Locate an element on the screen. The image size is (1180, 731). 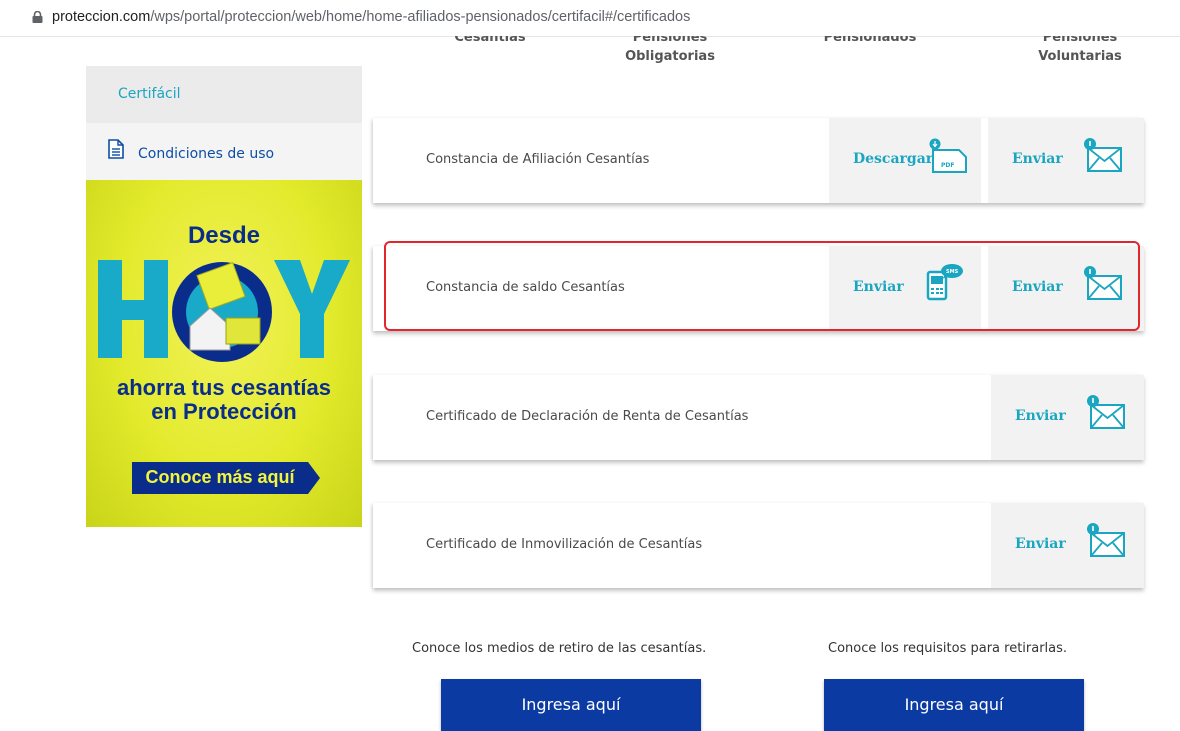
withdrawal-requirements-button: Ingresa aquí is located at coordinates (954, 705).